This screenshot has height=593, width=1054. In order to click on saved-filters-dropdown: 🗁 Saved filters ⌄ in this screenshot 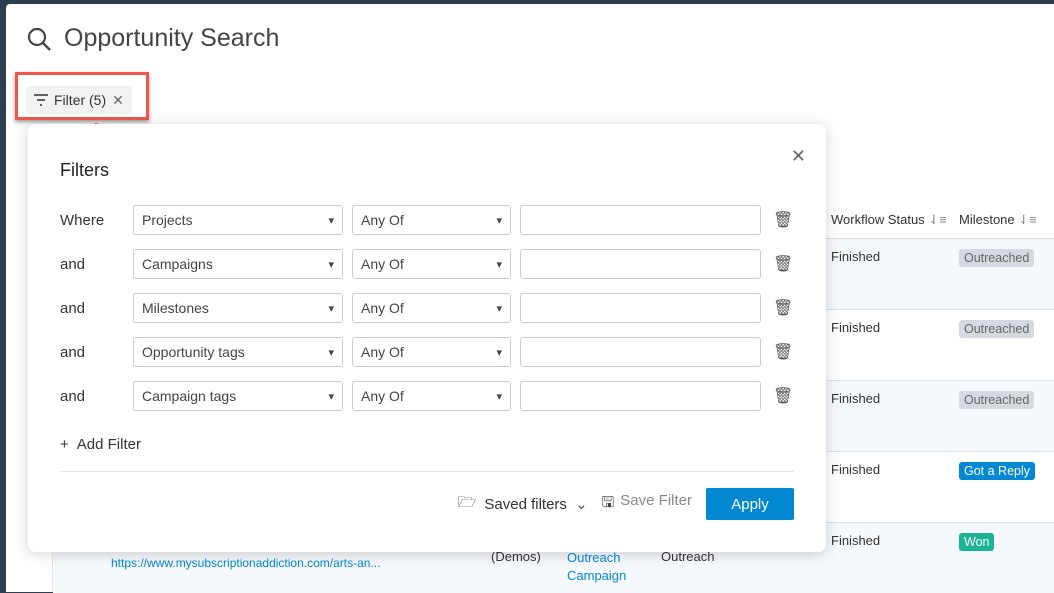, I will do `click(523, 504)`.